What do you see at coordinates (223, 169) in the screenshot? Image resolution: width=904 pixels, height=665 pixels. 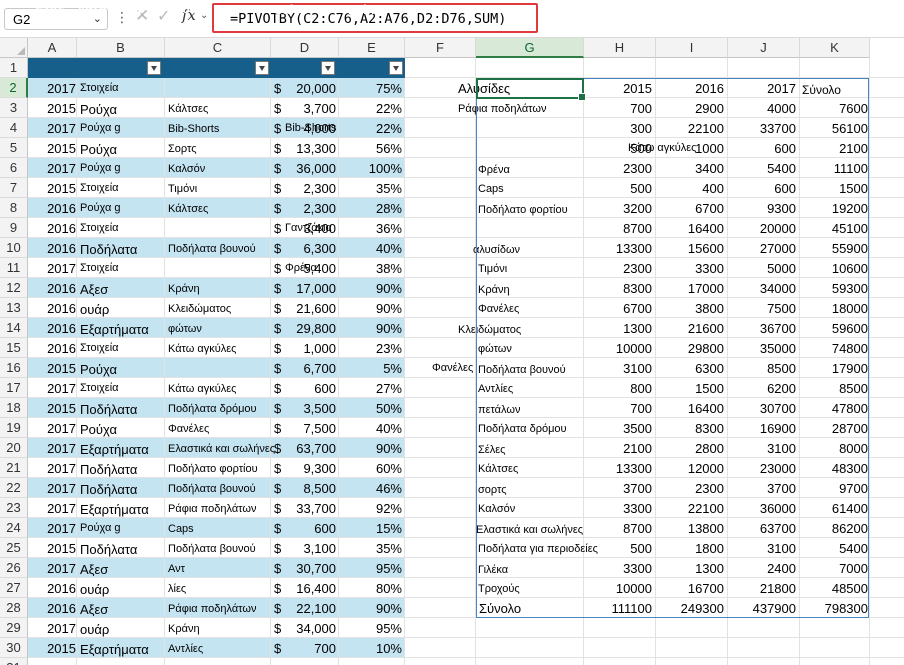 I see `cell-product: Καλσόν` at bounding box center [223, 169].